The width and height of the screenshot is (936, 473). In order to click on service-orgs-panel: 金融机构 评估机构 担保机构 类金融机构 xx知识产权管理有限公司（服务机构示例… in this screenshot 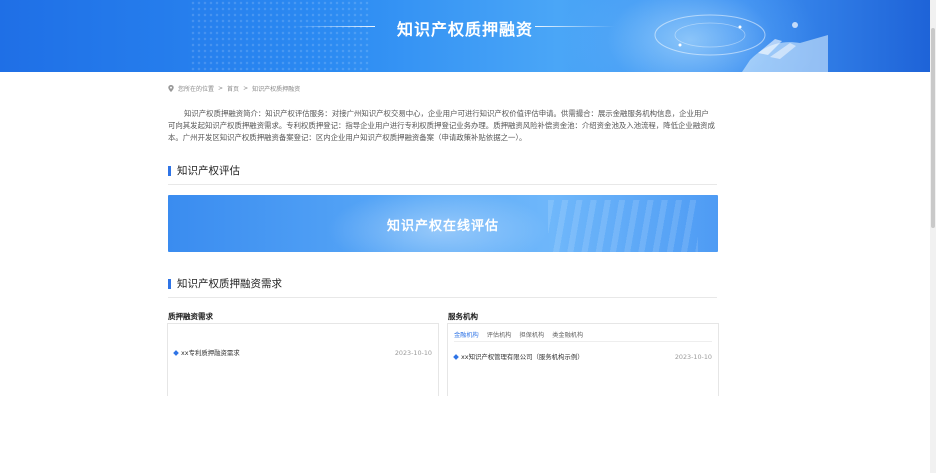, I will do `click(583, 359)`.